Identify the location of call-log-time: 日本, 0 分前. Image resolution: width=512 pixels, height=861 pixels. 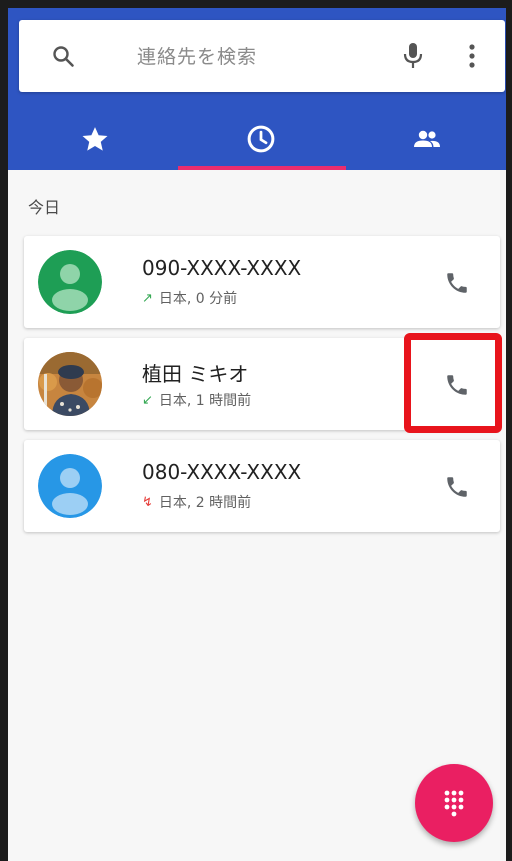
(198, 299).